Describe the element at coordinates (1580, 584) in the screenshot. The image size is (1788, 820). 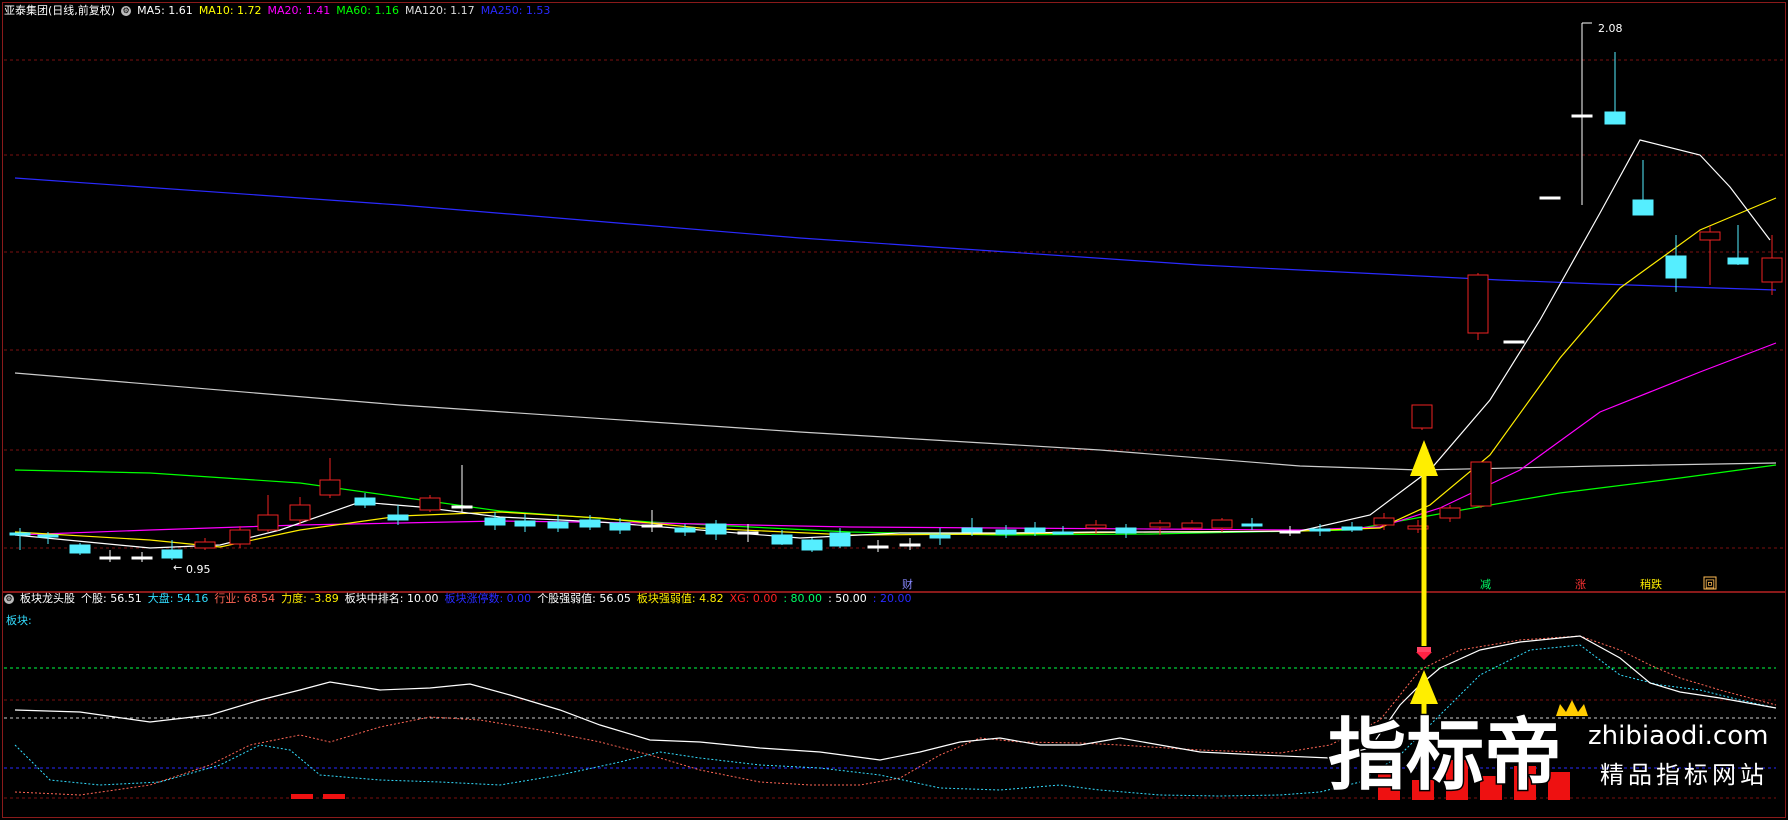
I see `marker-zhang: 涨` at that location.